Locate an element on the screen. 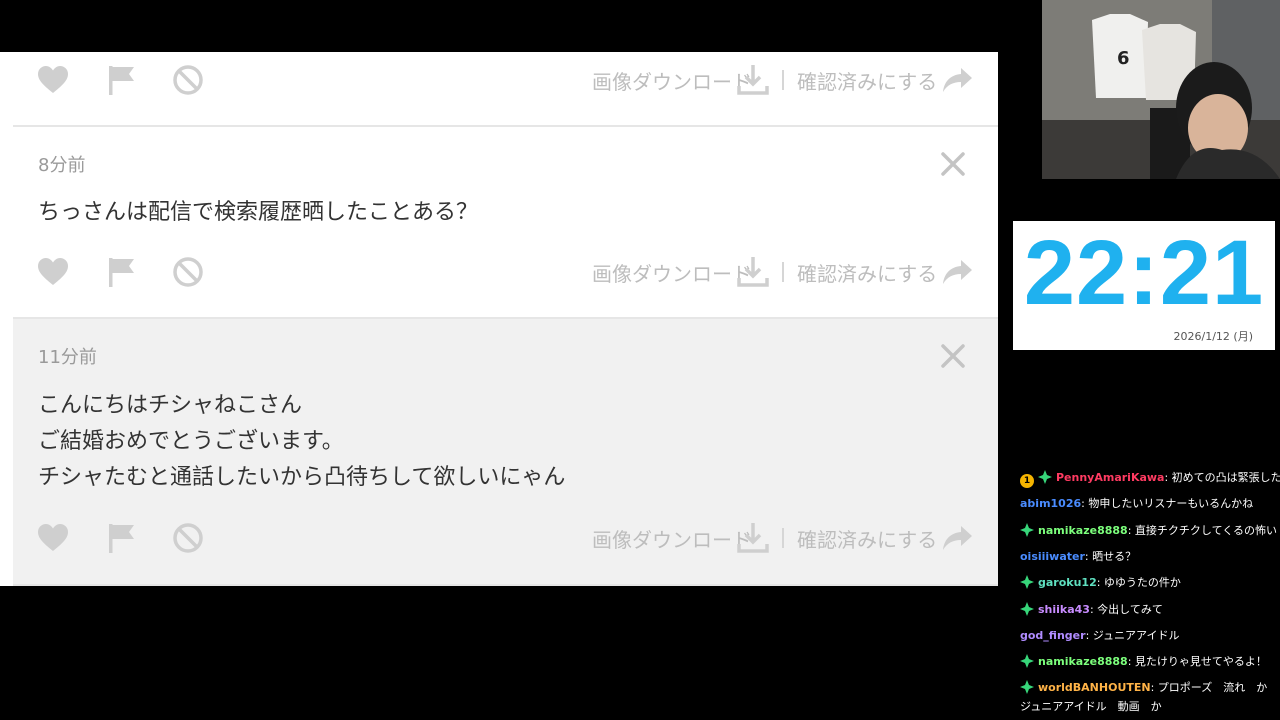 The height and width of the screenshot is (720, 1280). chat-username: worldBANHOUTEN is located at coordinates (1094, 687).